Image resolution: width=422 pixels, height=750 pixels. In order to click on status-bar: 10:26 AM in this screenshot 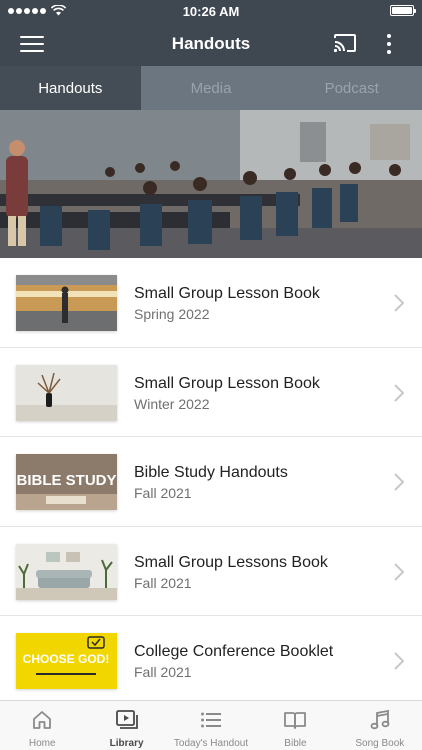, I will do `click(211, 11)`.